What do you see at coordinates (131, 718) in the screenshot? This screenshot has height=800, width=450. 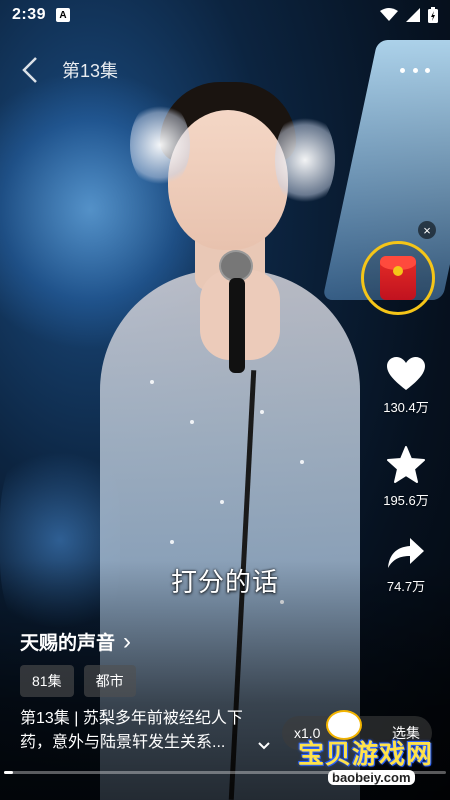 I see `description-line: 第13集 | 苏梨多年前被经纪人下` at bounding box center [131, 718].